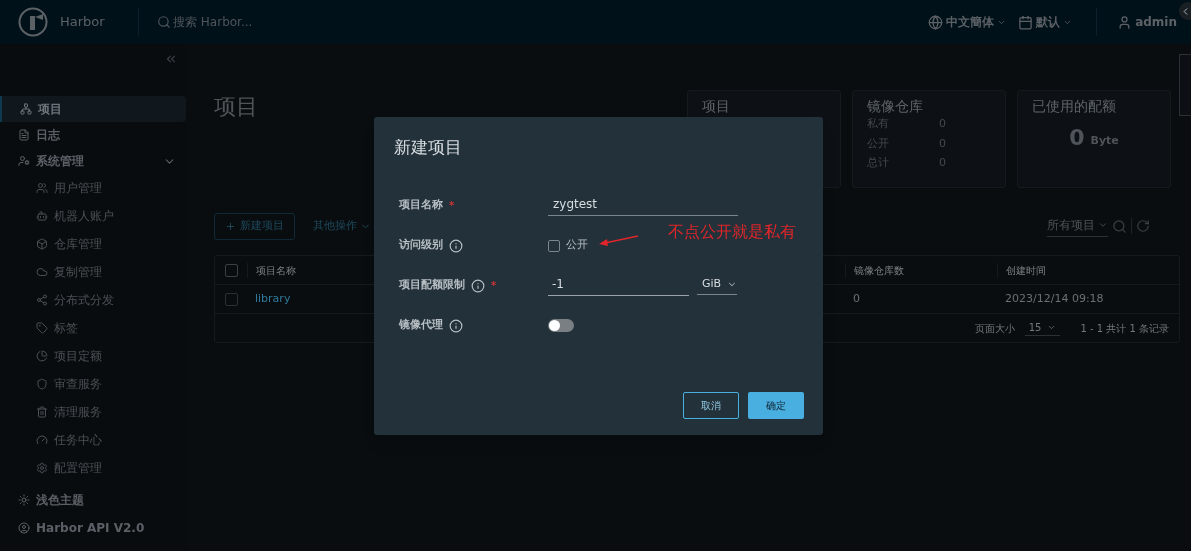  Describe the element at coordinates (1077, 138) in the screenshot. I see `quota-value: 0` at that location.